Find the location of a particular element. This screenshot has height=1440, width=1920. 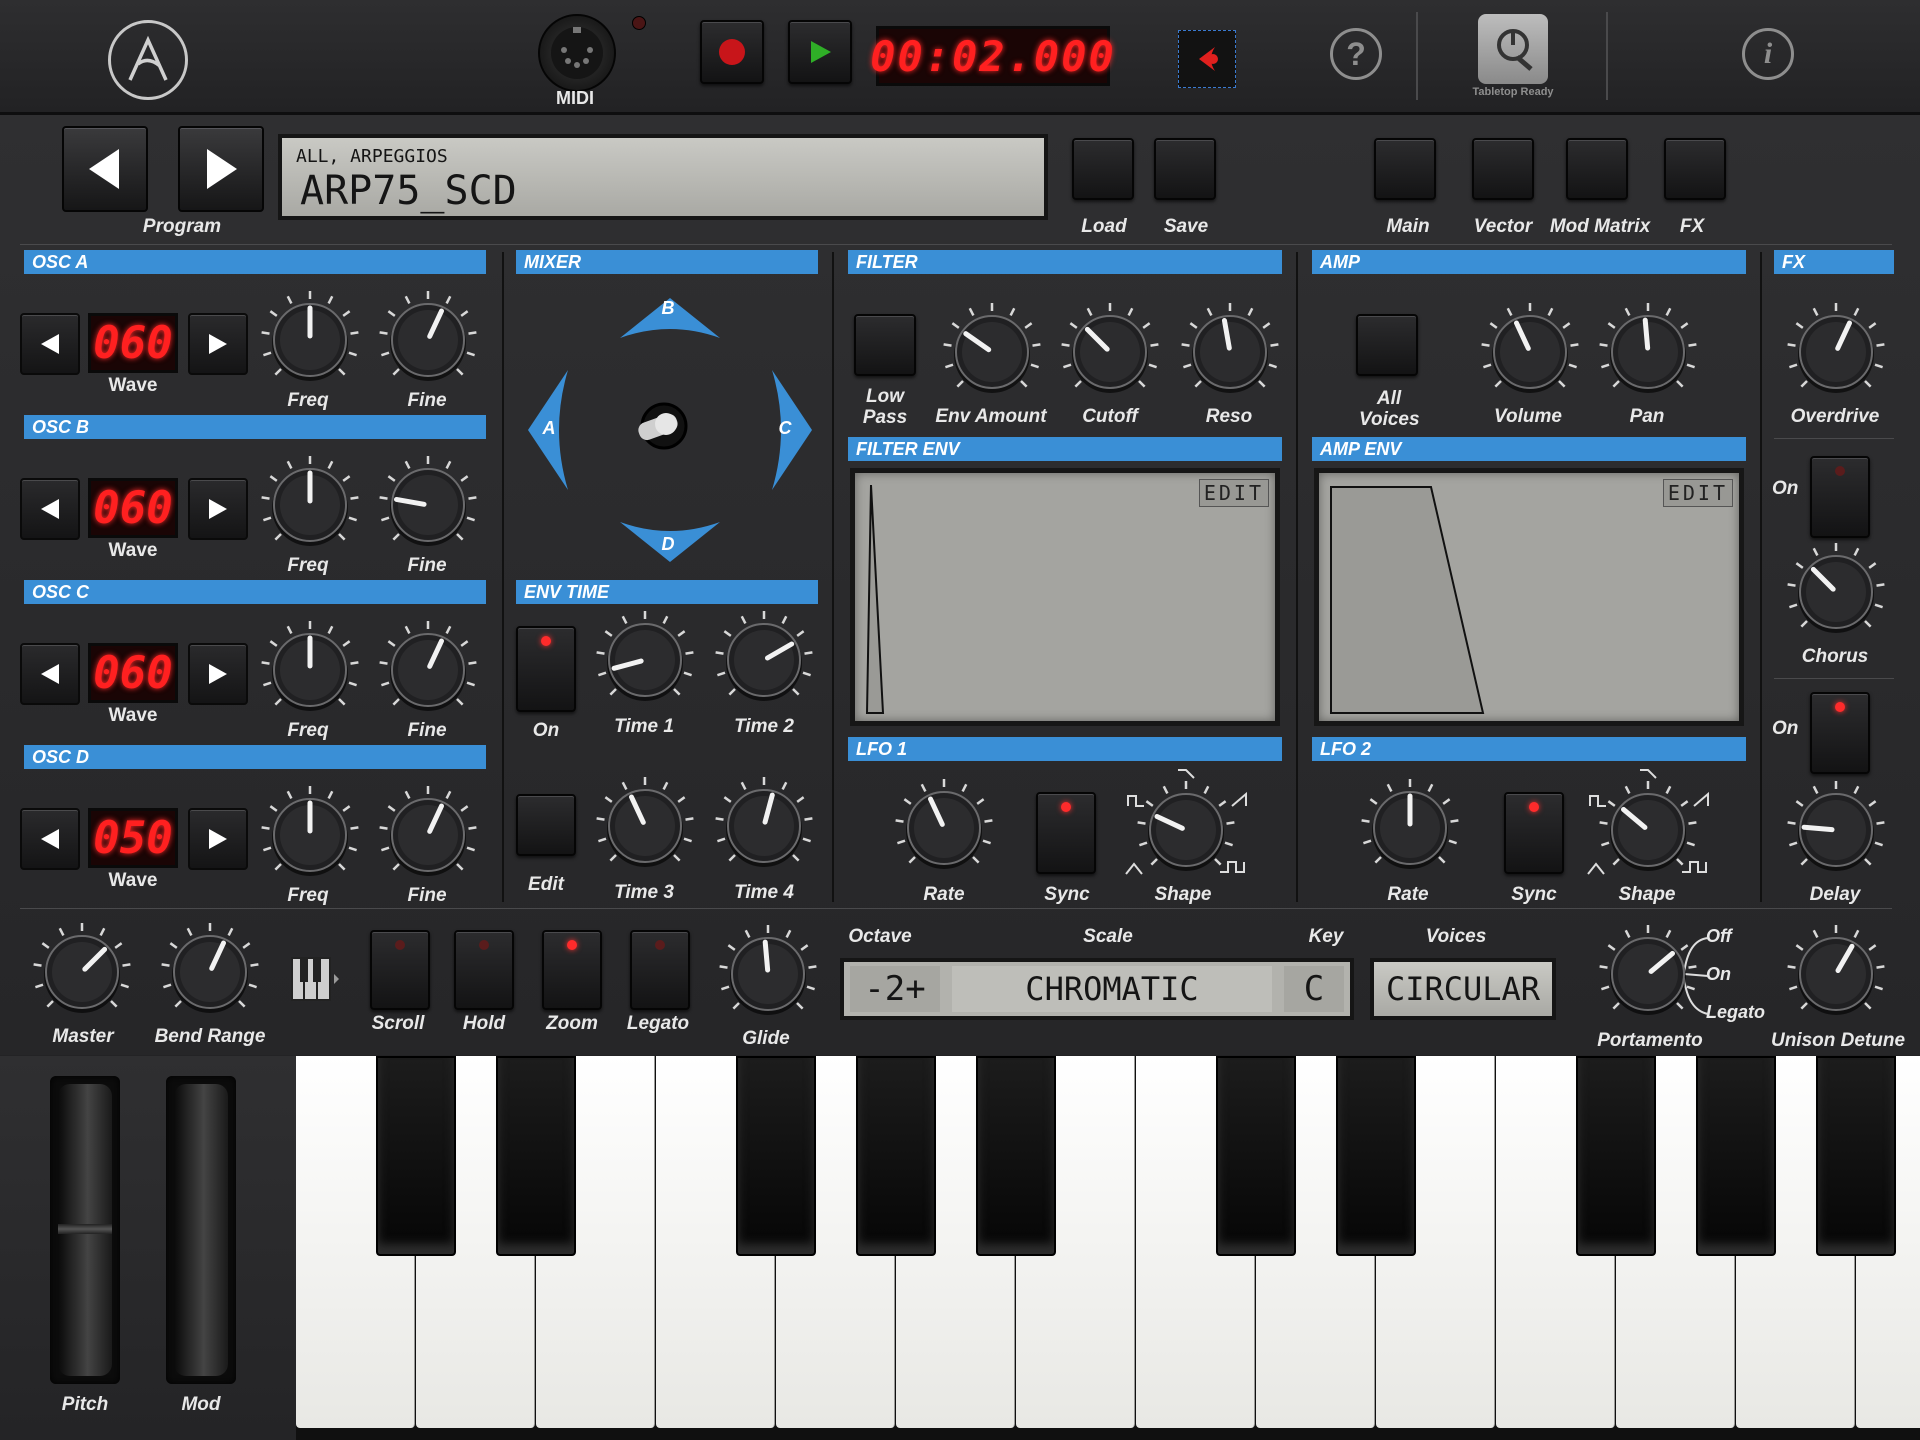

lfo2-sync-button is located at coordinates (1534, 833).